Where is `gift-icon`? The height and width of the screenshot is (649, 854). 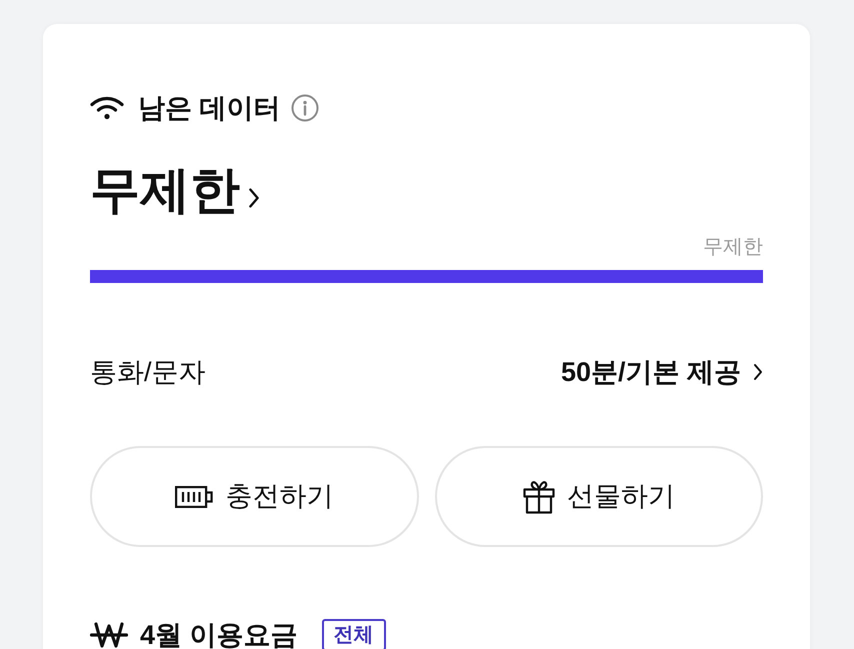
gift-icon is located at coordinates (538, 497).